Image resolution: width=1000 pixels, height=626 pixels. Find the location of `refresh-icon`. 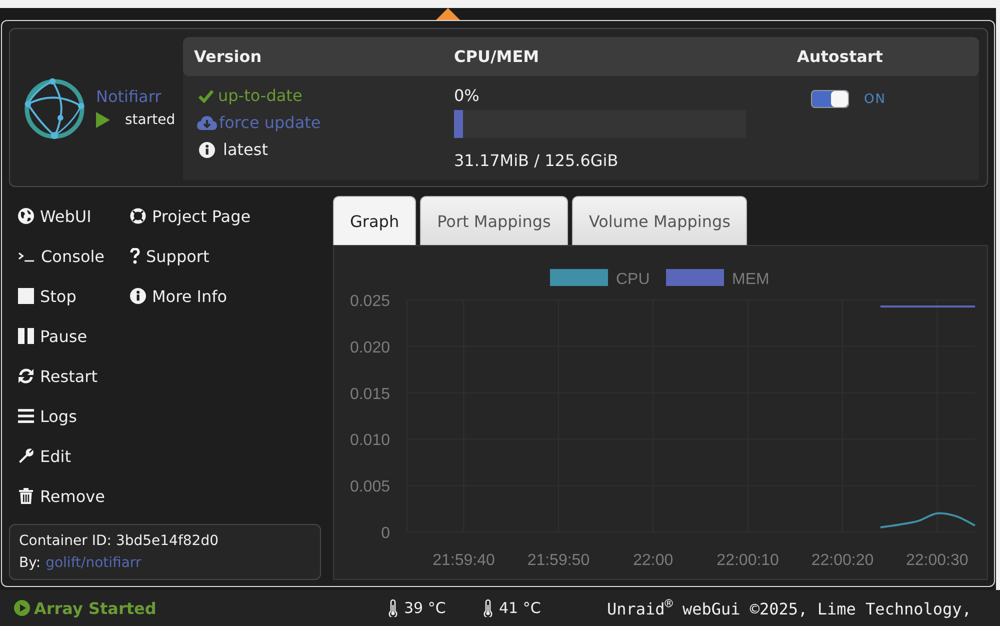

refresh-icon is located at coordinates (26, 376).